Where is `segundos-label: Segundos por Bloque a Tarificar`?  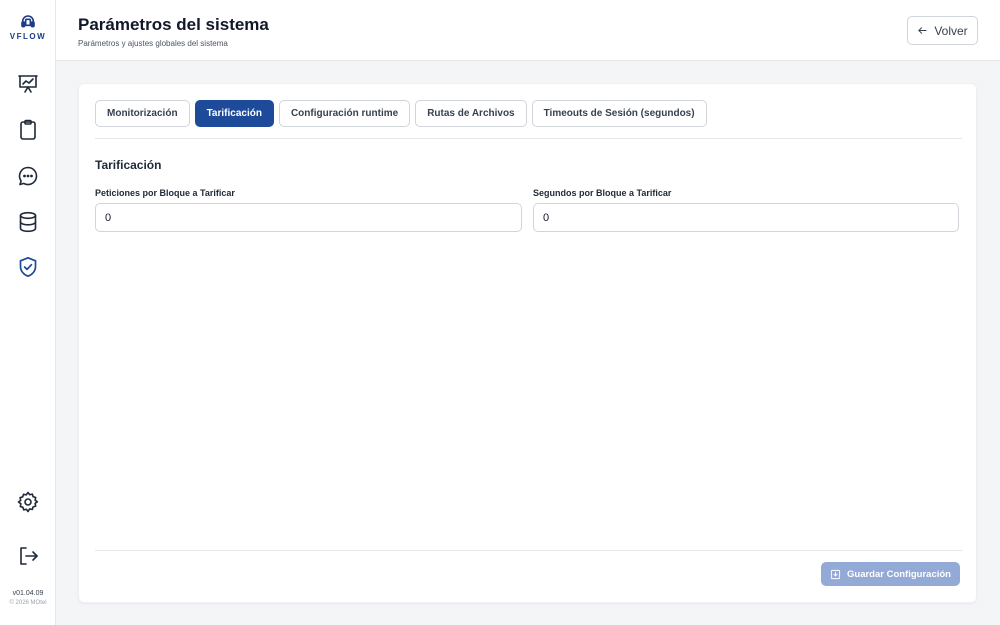
segundos-label: Segundos por Bloque a Tarificar is located at coordinates (602, 193).